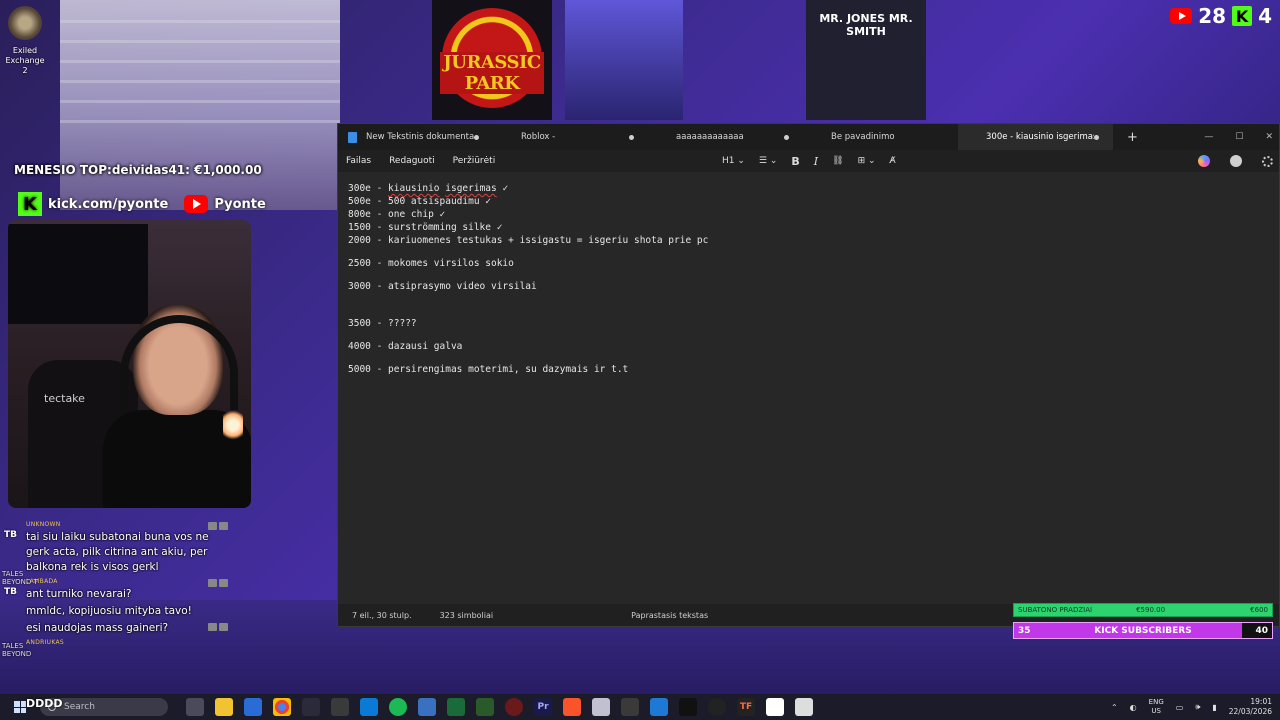 The width and height of the screenshot is (1280, 720). What do you see at coordinates (688, 707) in the screenshot?
I see `terminal-icon` at bounding box center [688, 707].